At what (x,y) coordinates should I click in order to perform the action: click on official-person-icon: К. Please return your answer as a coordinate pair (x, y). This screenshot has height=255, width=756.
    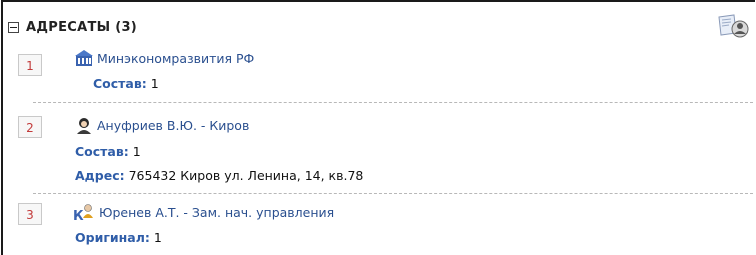
    Looking at the image, I should click on (83, 212).